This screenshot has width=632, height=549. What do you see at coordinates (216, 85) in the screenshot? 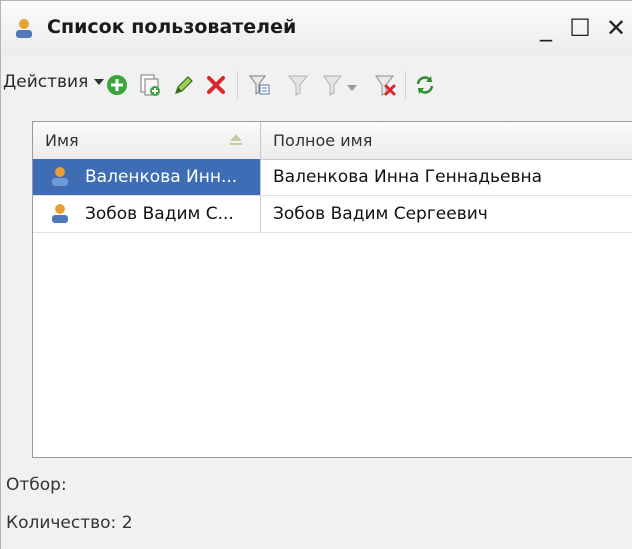
I see `delete-icon` at bounding box center [216, 85].